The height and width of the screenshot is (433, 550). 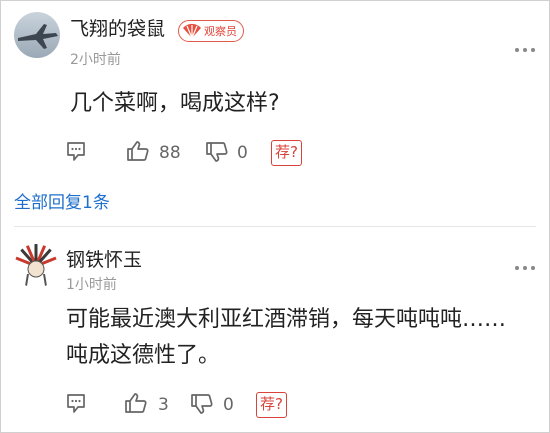 I want to click on divider, so click(x=275, y=226).